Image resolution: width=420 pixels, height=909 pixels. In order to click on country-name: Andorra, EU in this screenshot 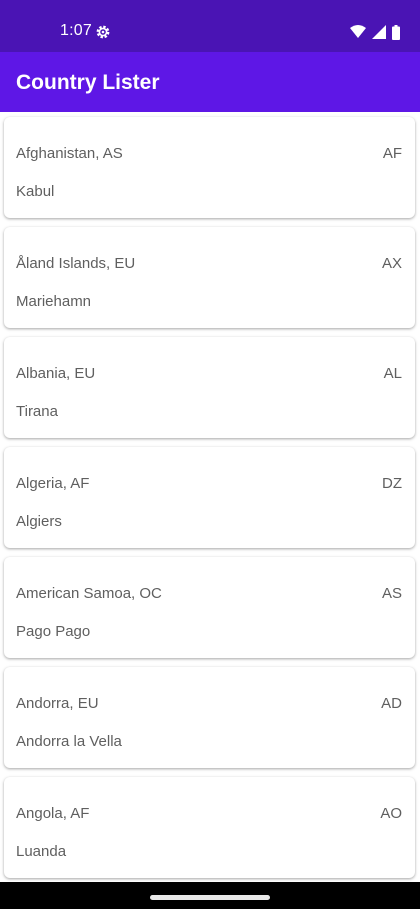, I will do `click(57, 703)`.